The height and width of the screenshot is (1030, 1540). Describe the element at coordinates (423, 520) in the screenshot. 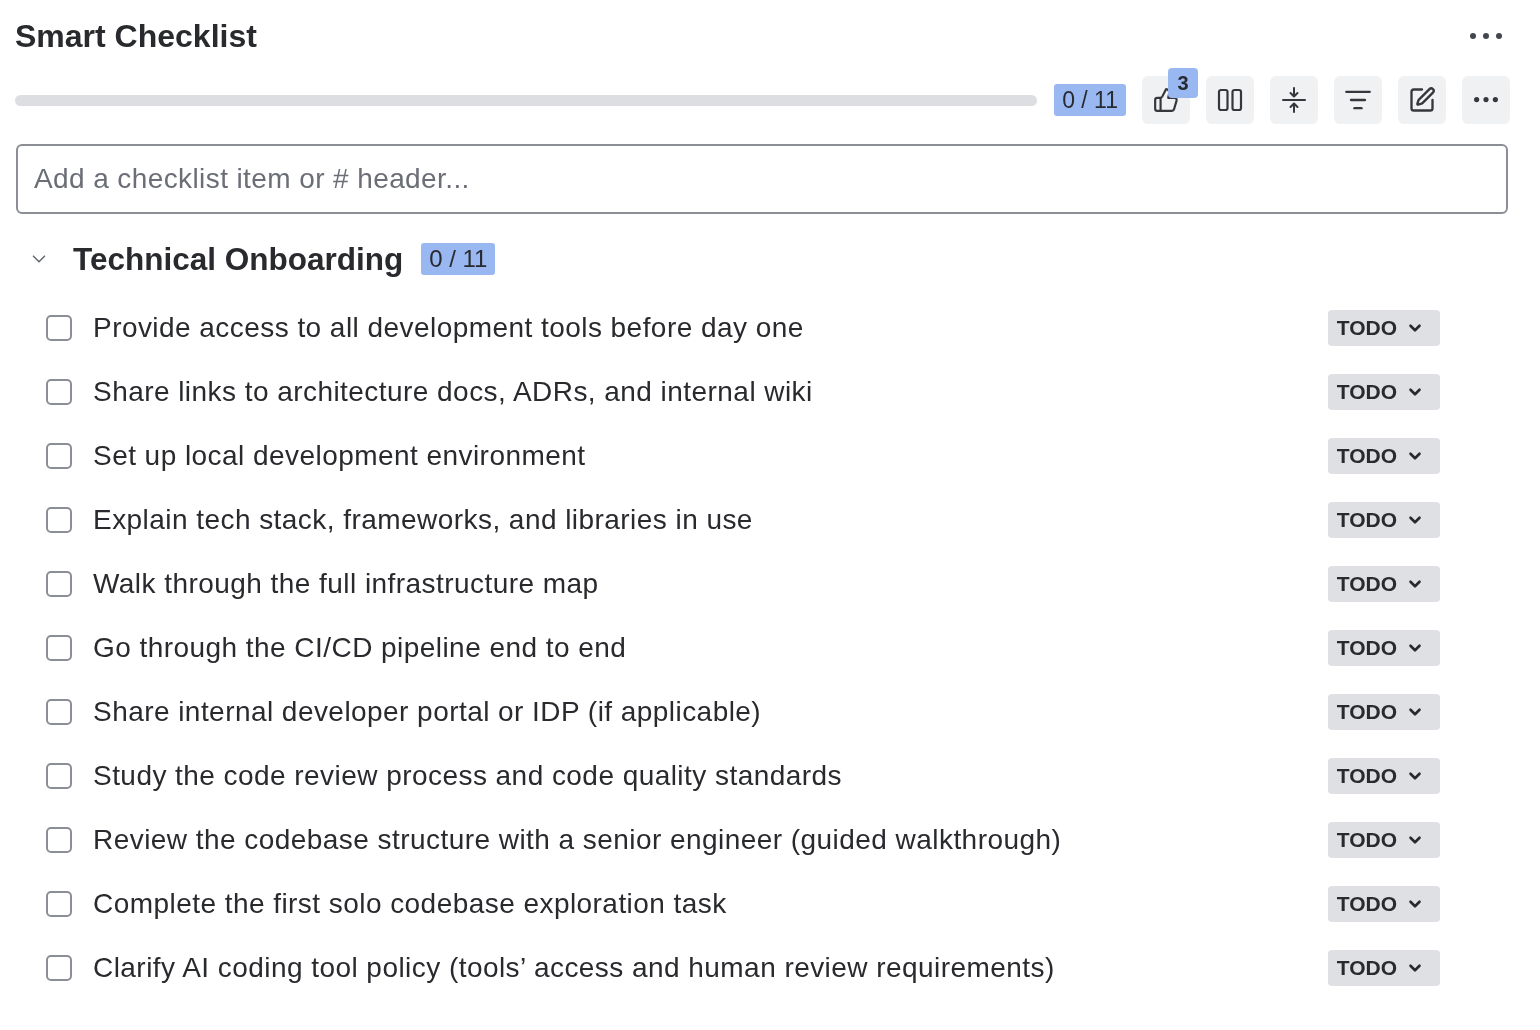

I see `item-text: Explain tech stack, frameworks, and libraries in use` at that location.